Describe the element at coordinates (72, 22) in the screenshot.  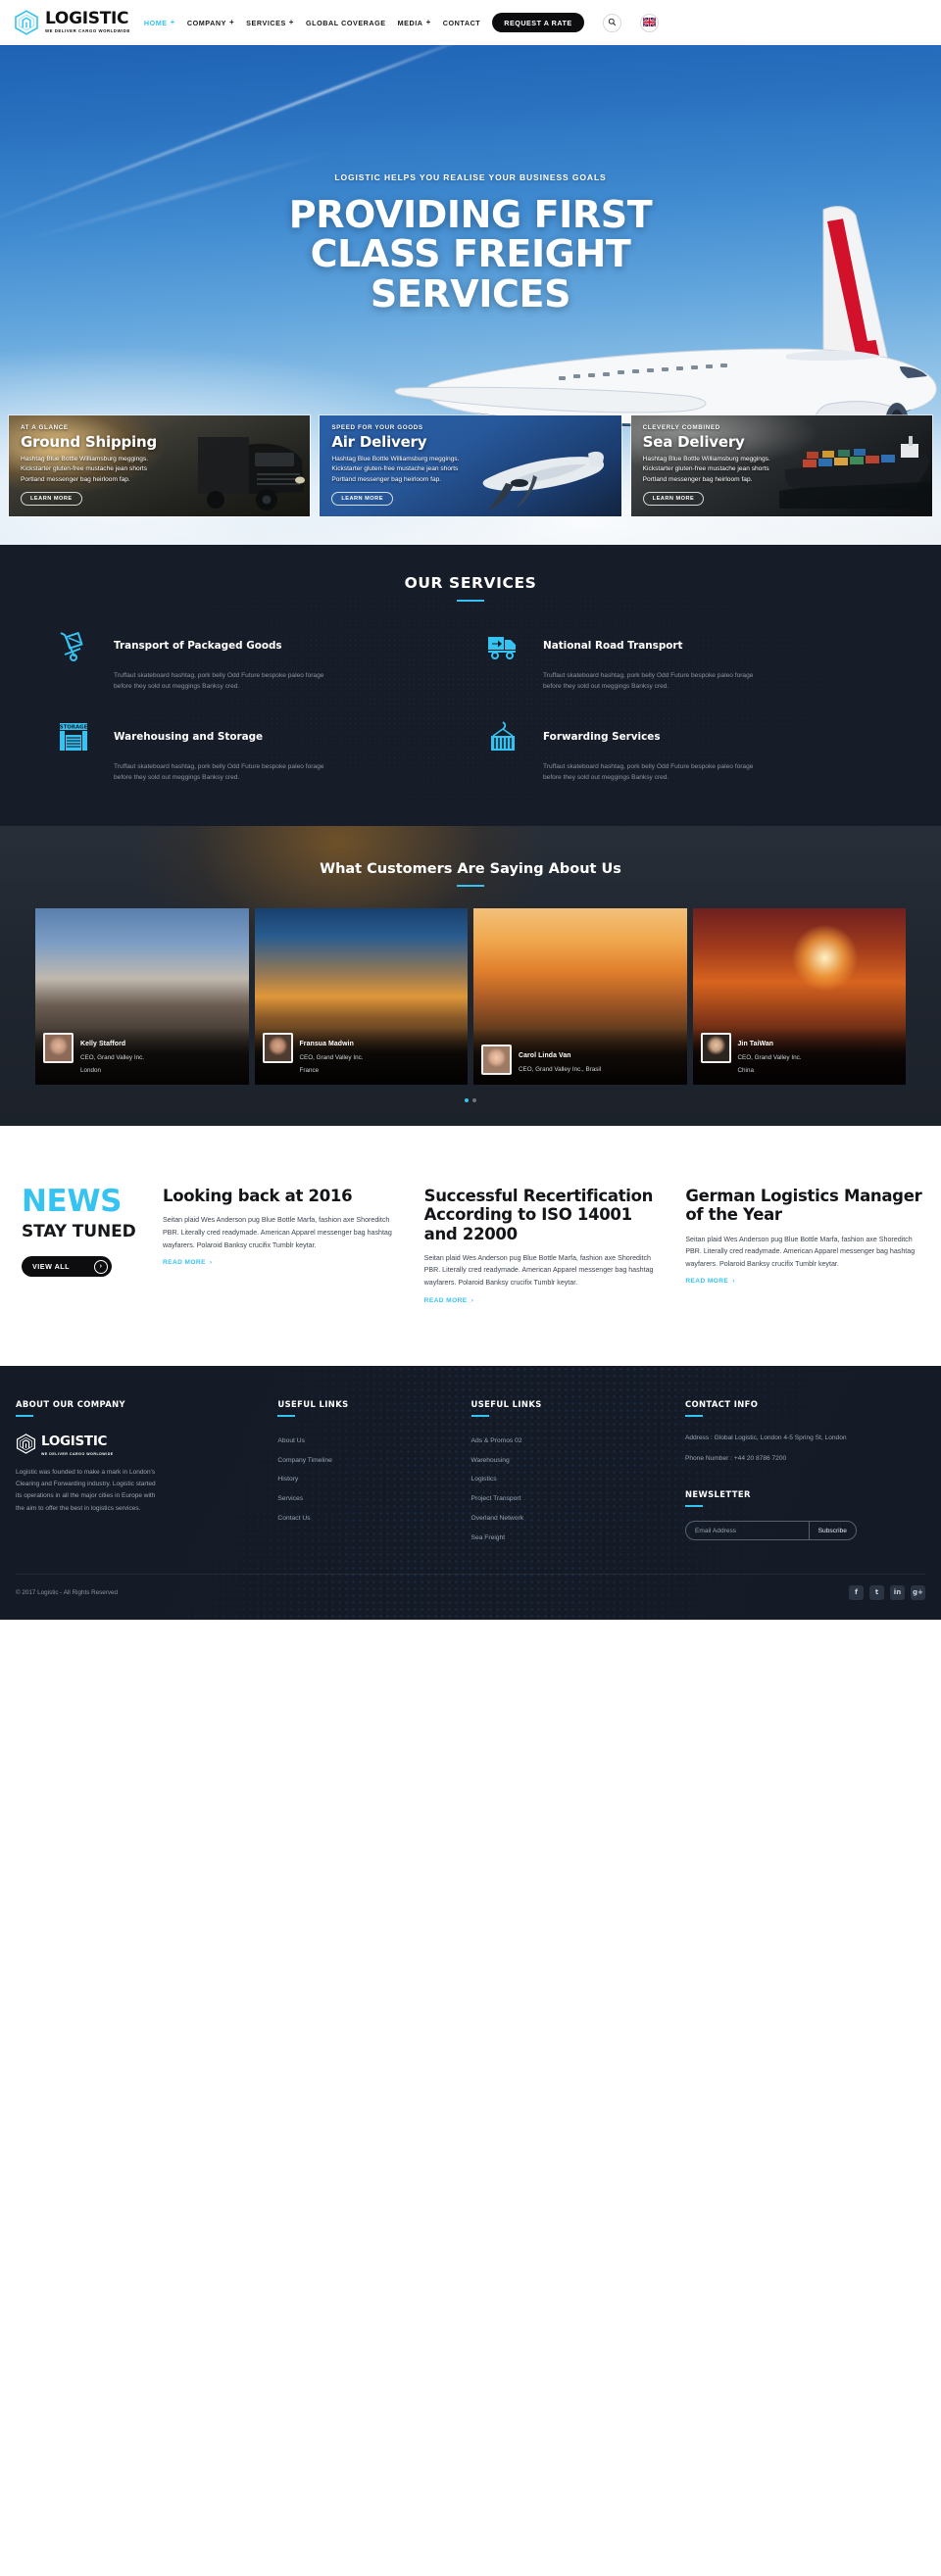
I see `site-logo: LOGISTIC WE DELIVER CARGO WORLDWIDE` at that location.